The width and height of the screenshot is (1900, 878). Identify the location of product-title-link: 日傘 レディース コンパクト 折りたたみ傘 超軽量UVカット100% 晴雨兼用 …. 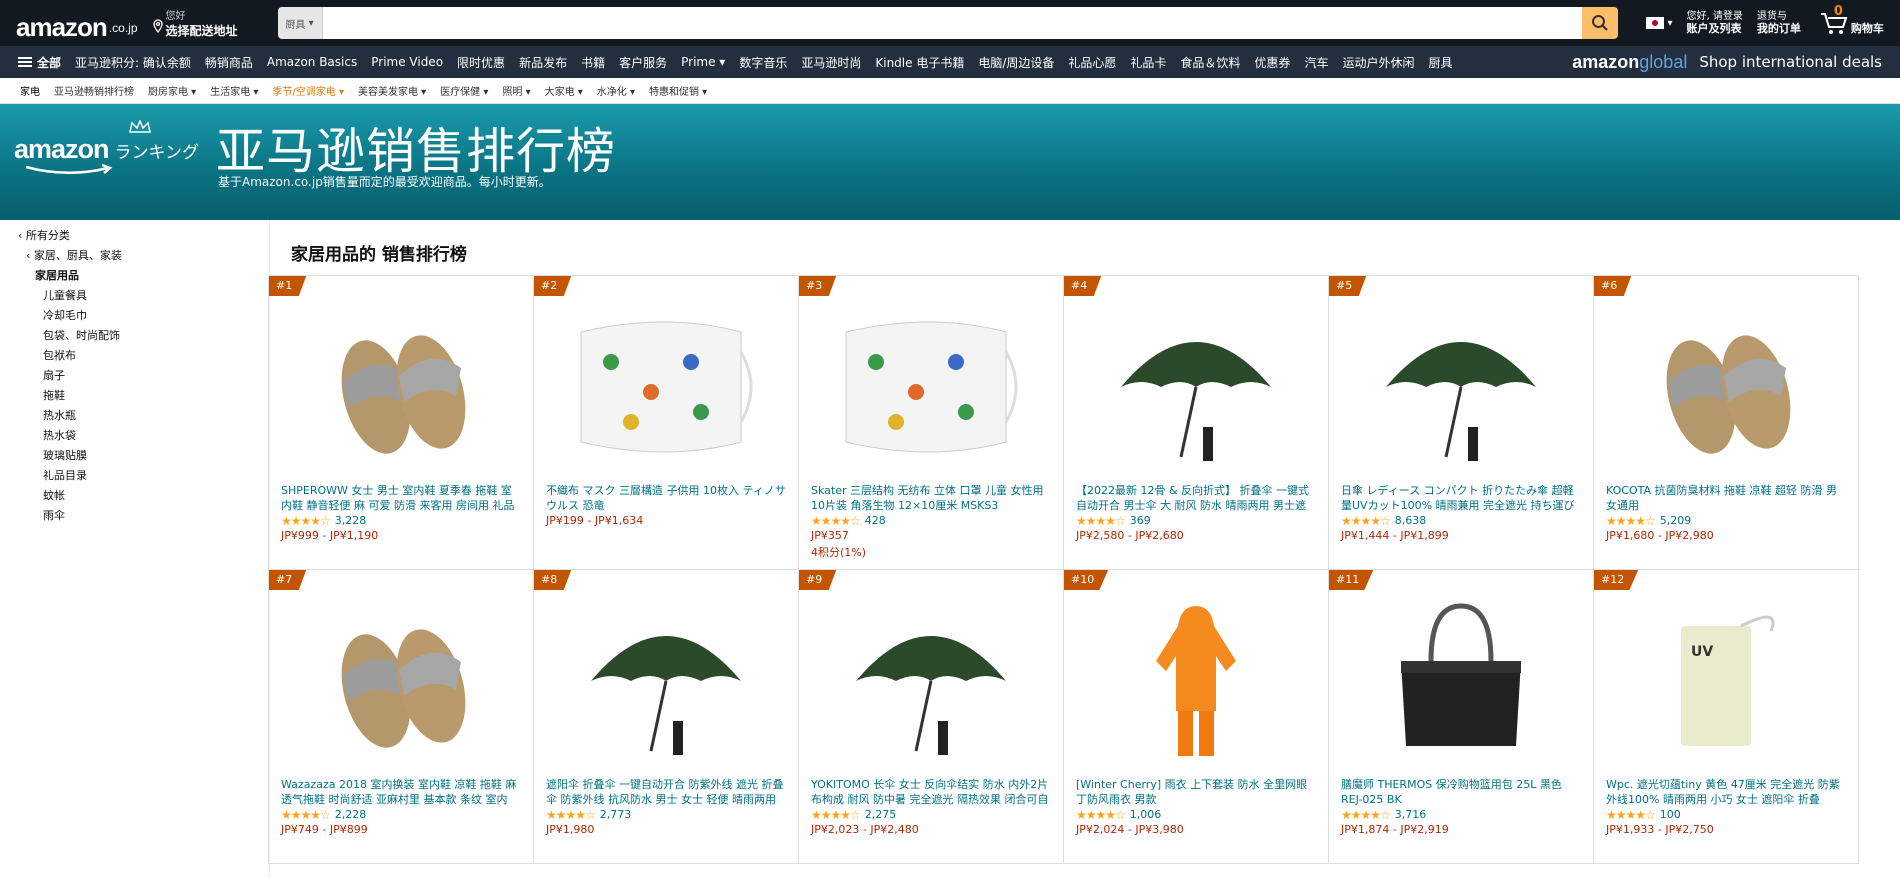
(1461, 498).